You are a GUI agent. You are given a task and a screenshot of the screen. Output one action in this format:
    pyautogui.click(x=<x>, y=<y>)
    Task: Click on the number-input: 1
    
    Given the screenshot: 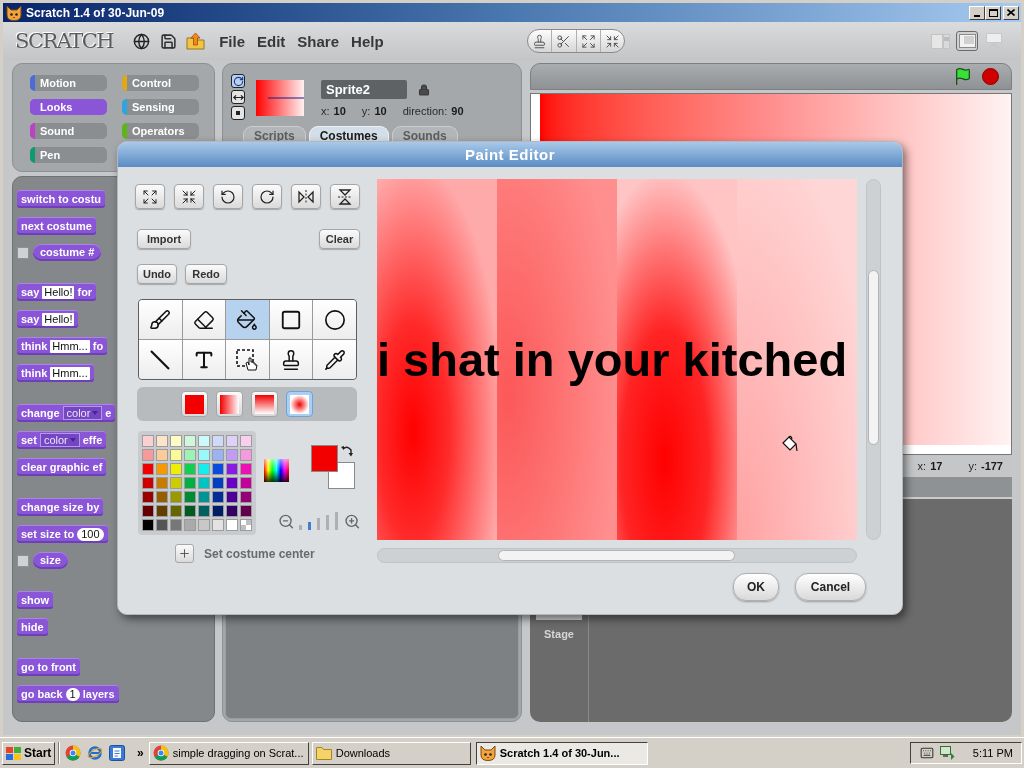 What is the action you would take?
    pyautogui.click(x=72, y=694)
    